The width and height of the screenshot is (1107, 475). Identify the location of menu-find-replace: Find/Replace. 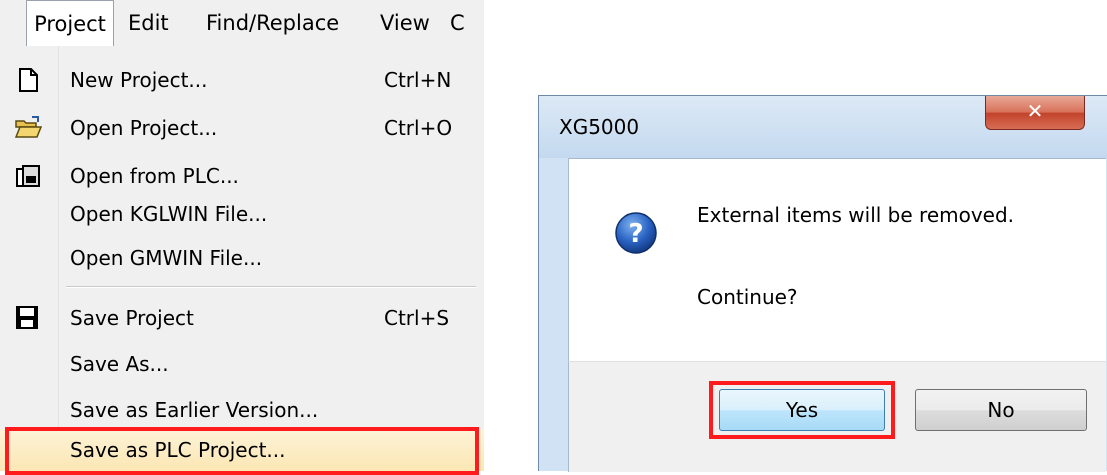
(272, 23).